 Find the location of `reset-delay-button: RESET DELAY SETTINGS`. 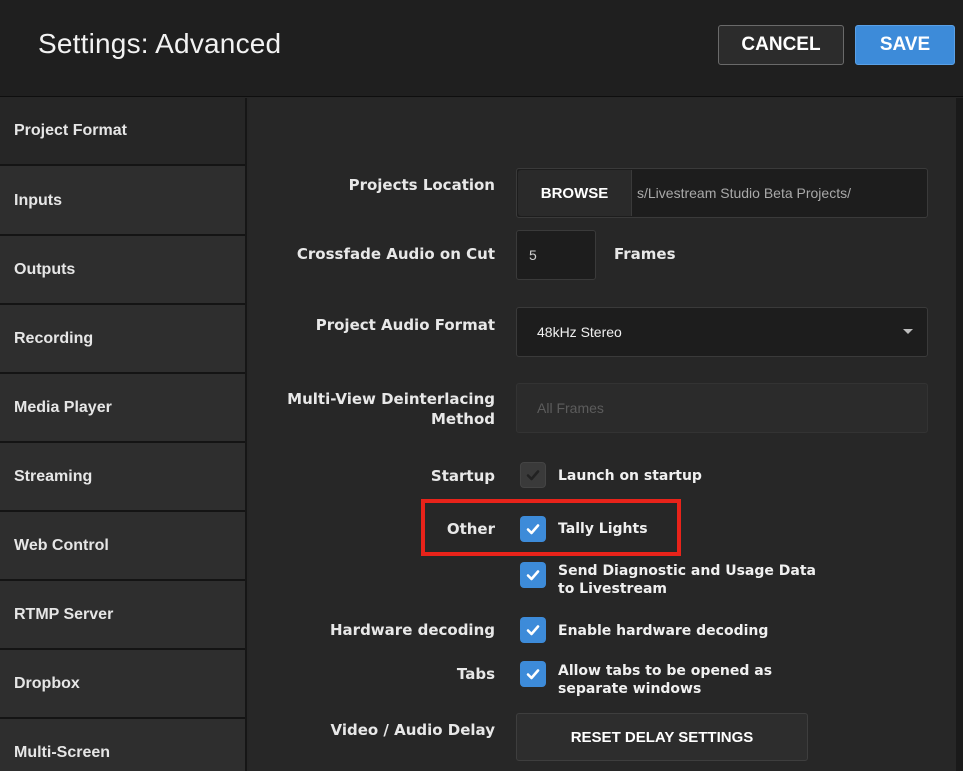

reset-delay-button: RESET DELAY SETTINGS is located at coordinates (662, 737).